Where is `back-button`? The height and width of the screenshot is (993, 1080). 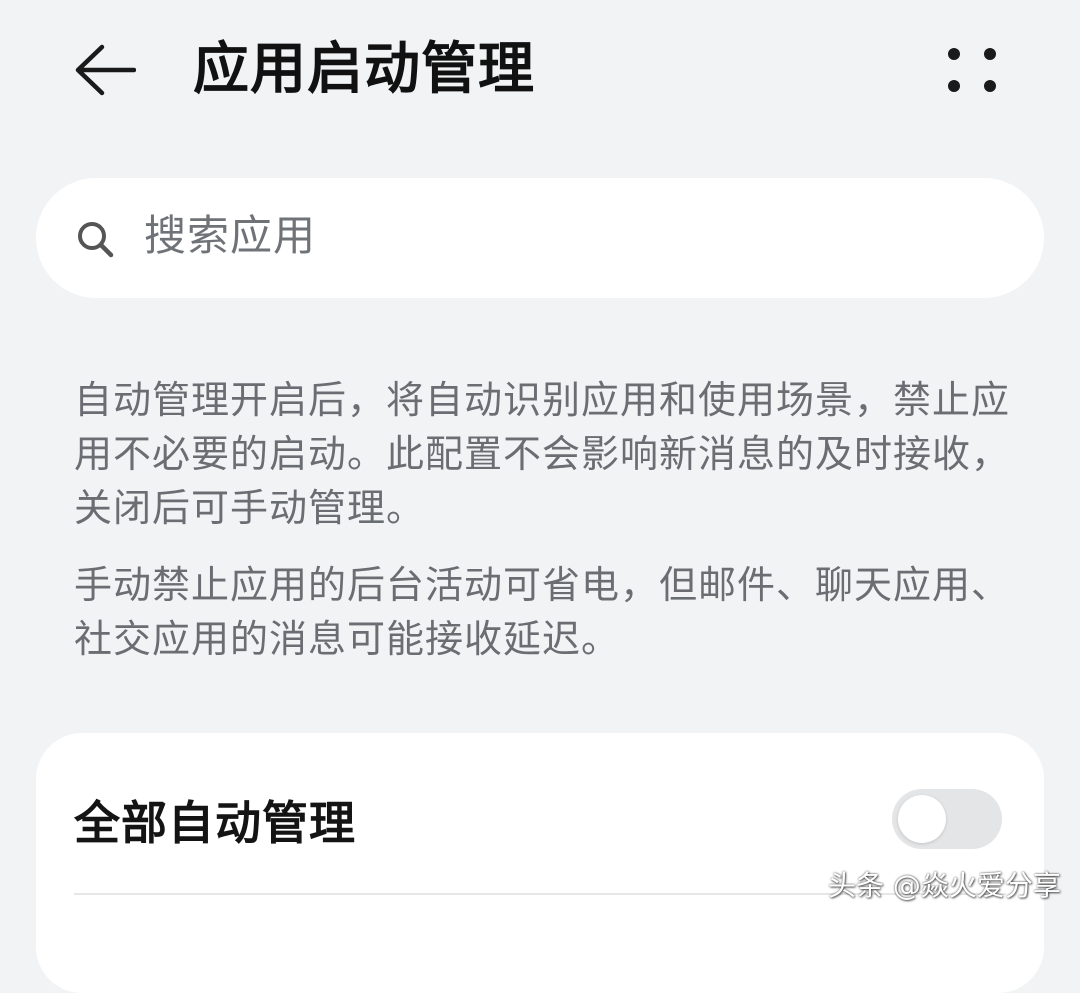 back-button is located at coordinates (105, 70).